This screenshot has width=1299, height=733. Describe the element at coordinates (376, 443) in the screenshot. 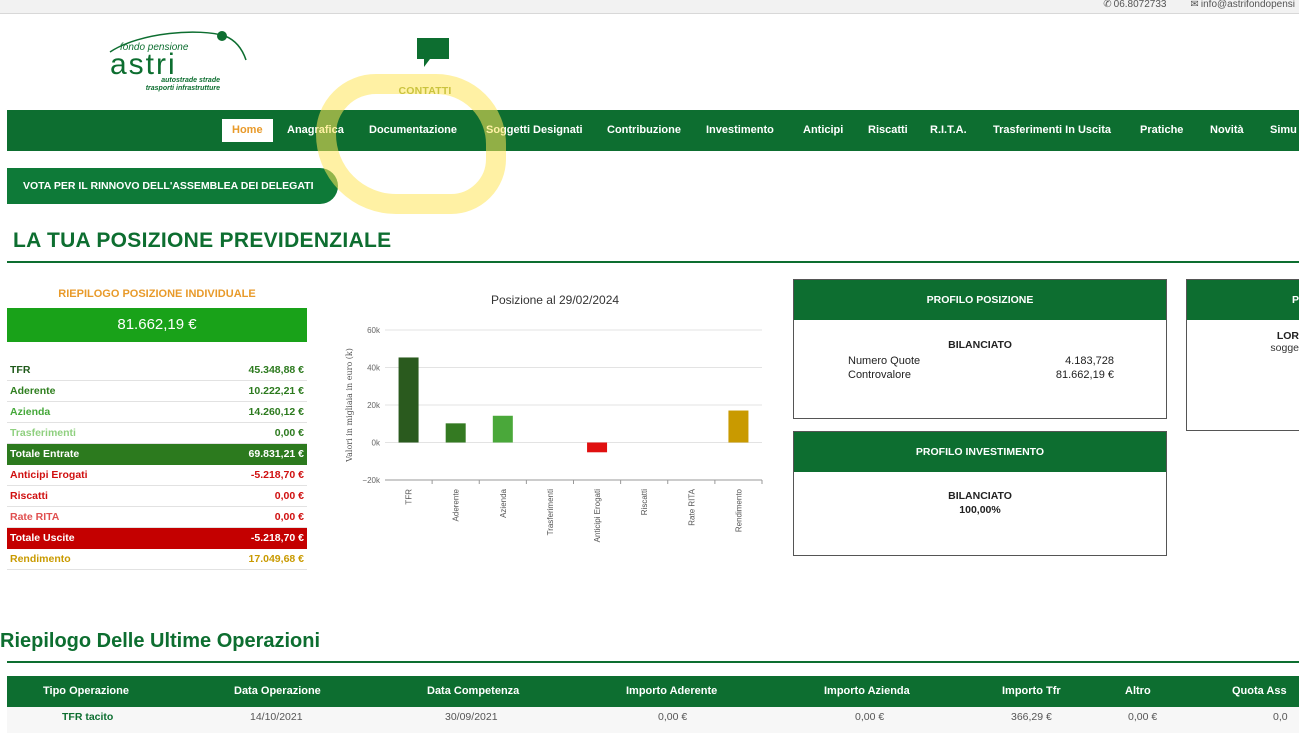

I see `y-tick-label: 0k` at that location.